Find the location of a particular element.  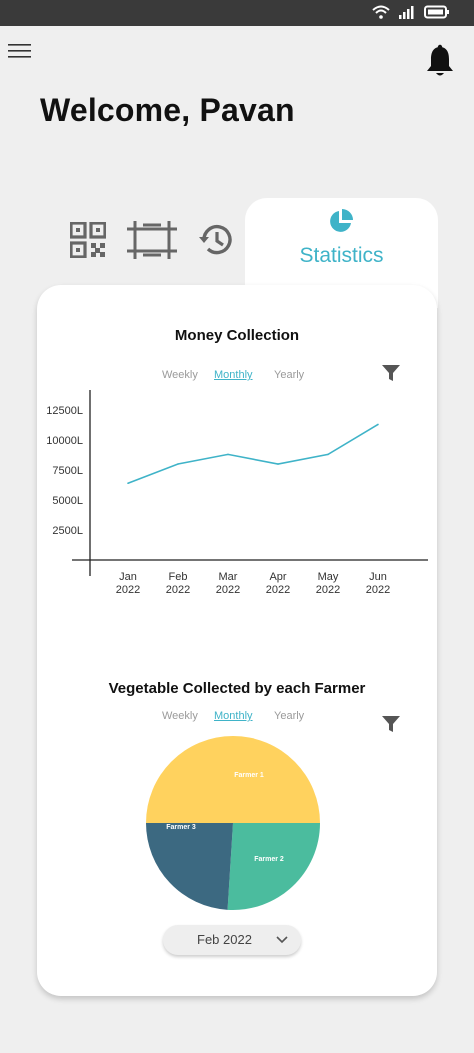

veg-filter-button is located at coordinates (391, 724).